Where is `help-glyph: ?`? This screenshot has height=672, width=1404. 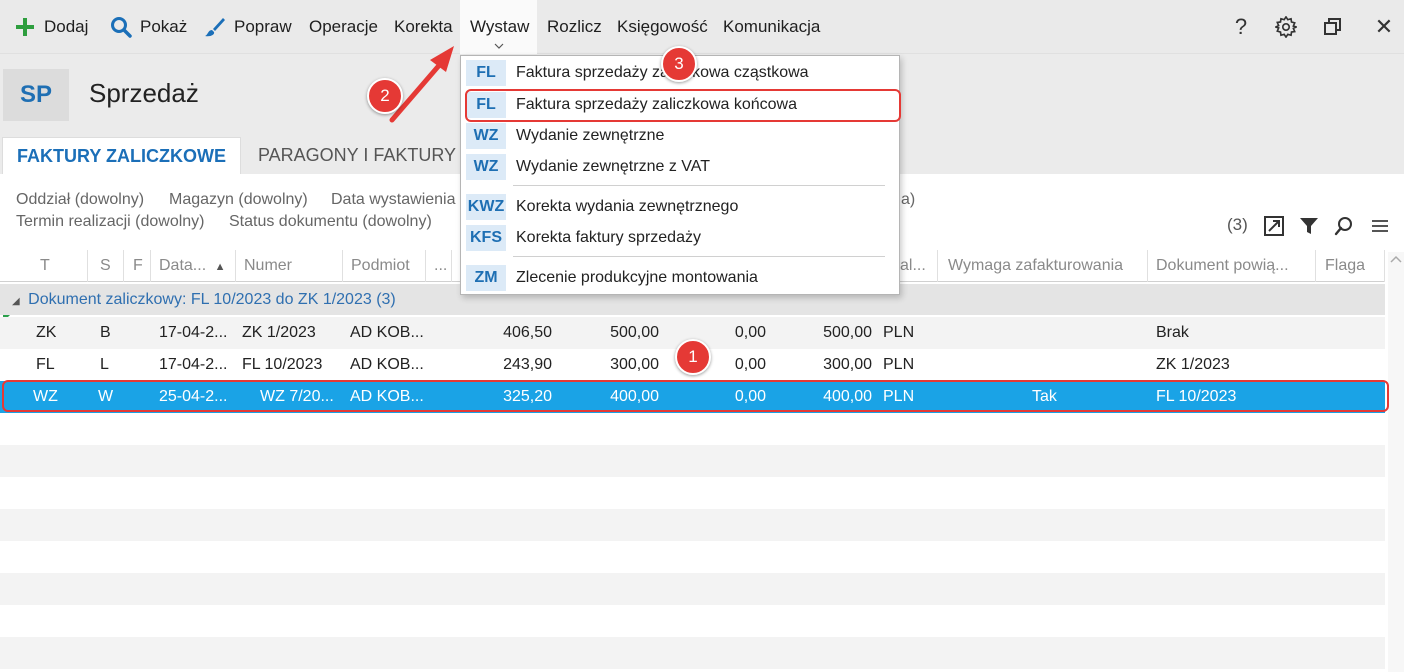
help-glyph: ? is located at coordinates (1241, 26).